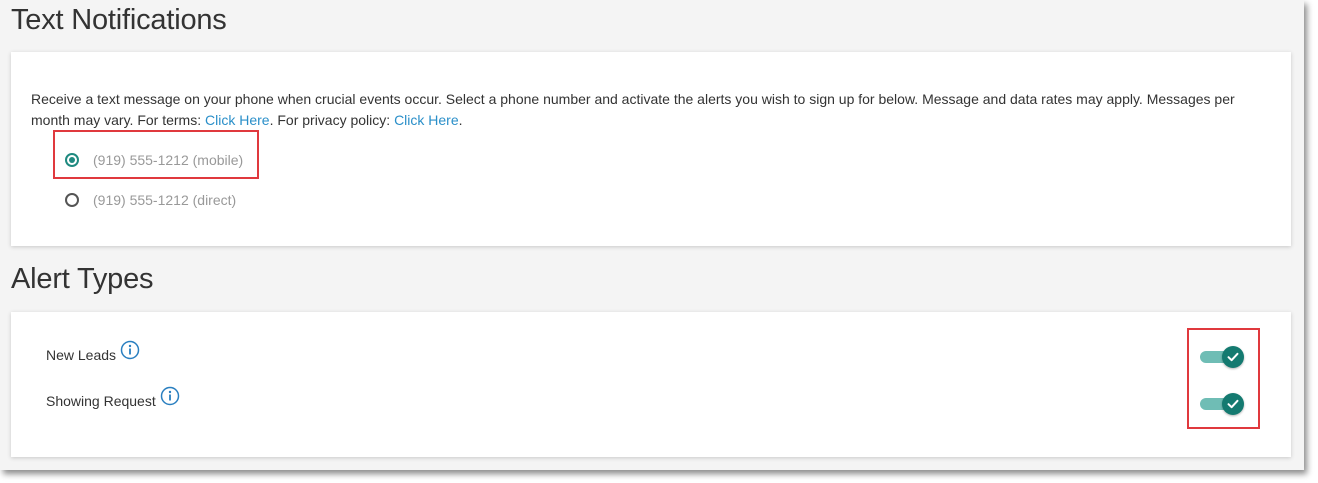  What do you see at coordinates (165, 200) in the screenshot?
I see `phone-option-label: (919) 555-1212 (direct)` at bounding box center [165, 200].